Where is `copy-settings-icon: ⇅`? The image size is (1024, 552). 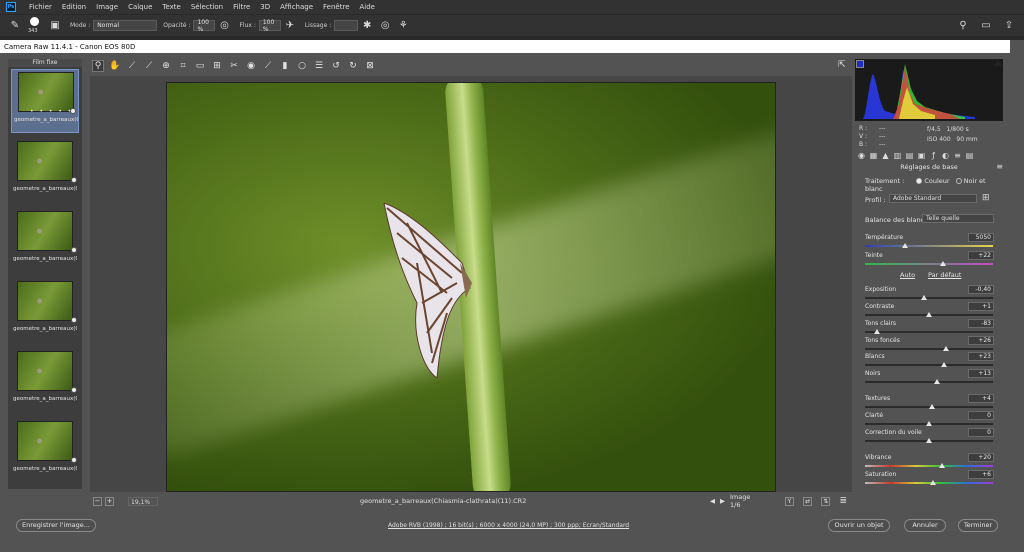
copy-settings-icon: ⇅ is located at coordinates (826, 501).